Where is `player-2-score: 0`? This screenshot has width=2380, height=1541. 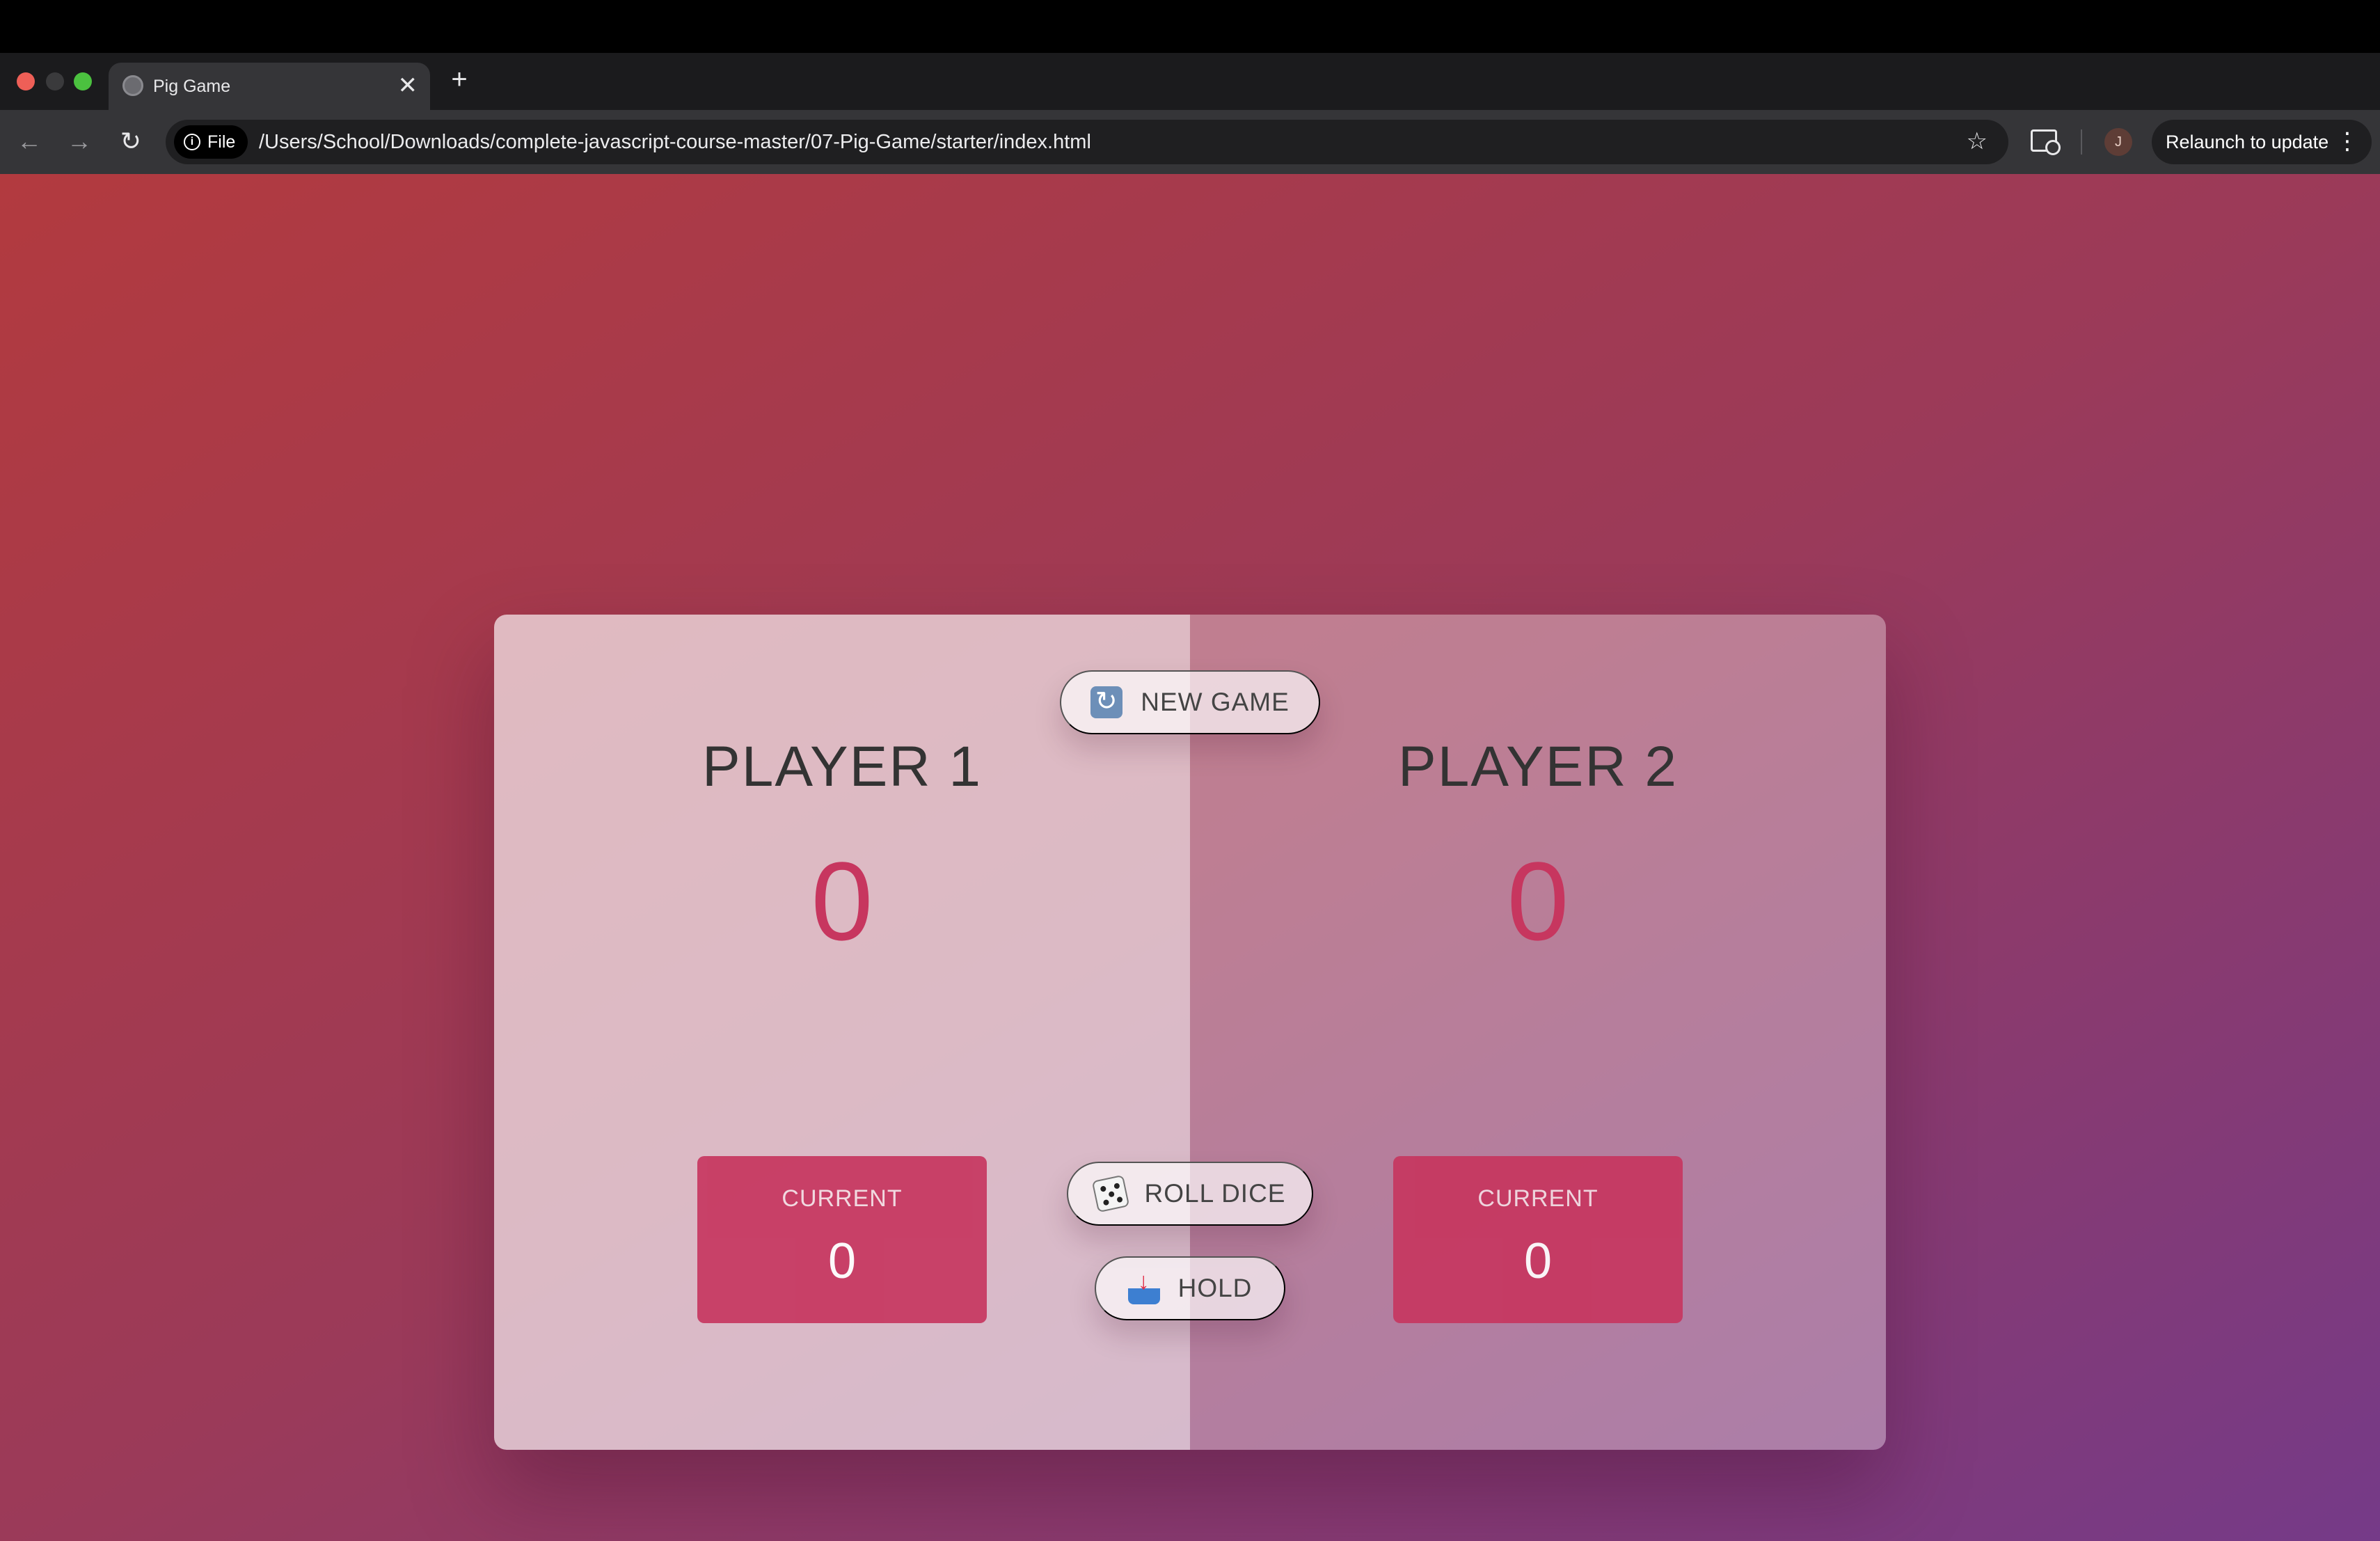
player-2-score: 0 is located at coordinates (1538, 901).